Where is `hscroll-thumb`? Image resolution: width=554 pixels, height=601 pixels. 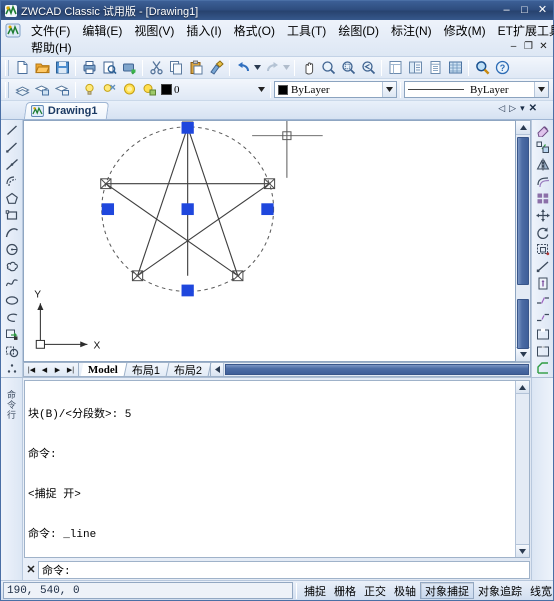 hscroll-thumb is located at coordinates (377, 369).